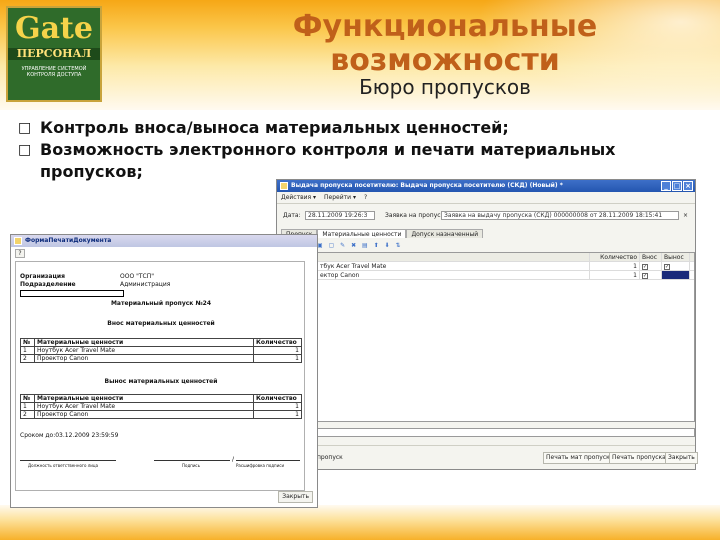 The image size is (720, 540). I want to click on term-text: Сроком до:03.12.2009 23:59:59, so click(69, 435).